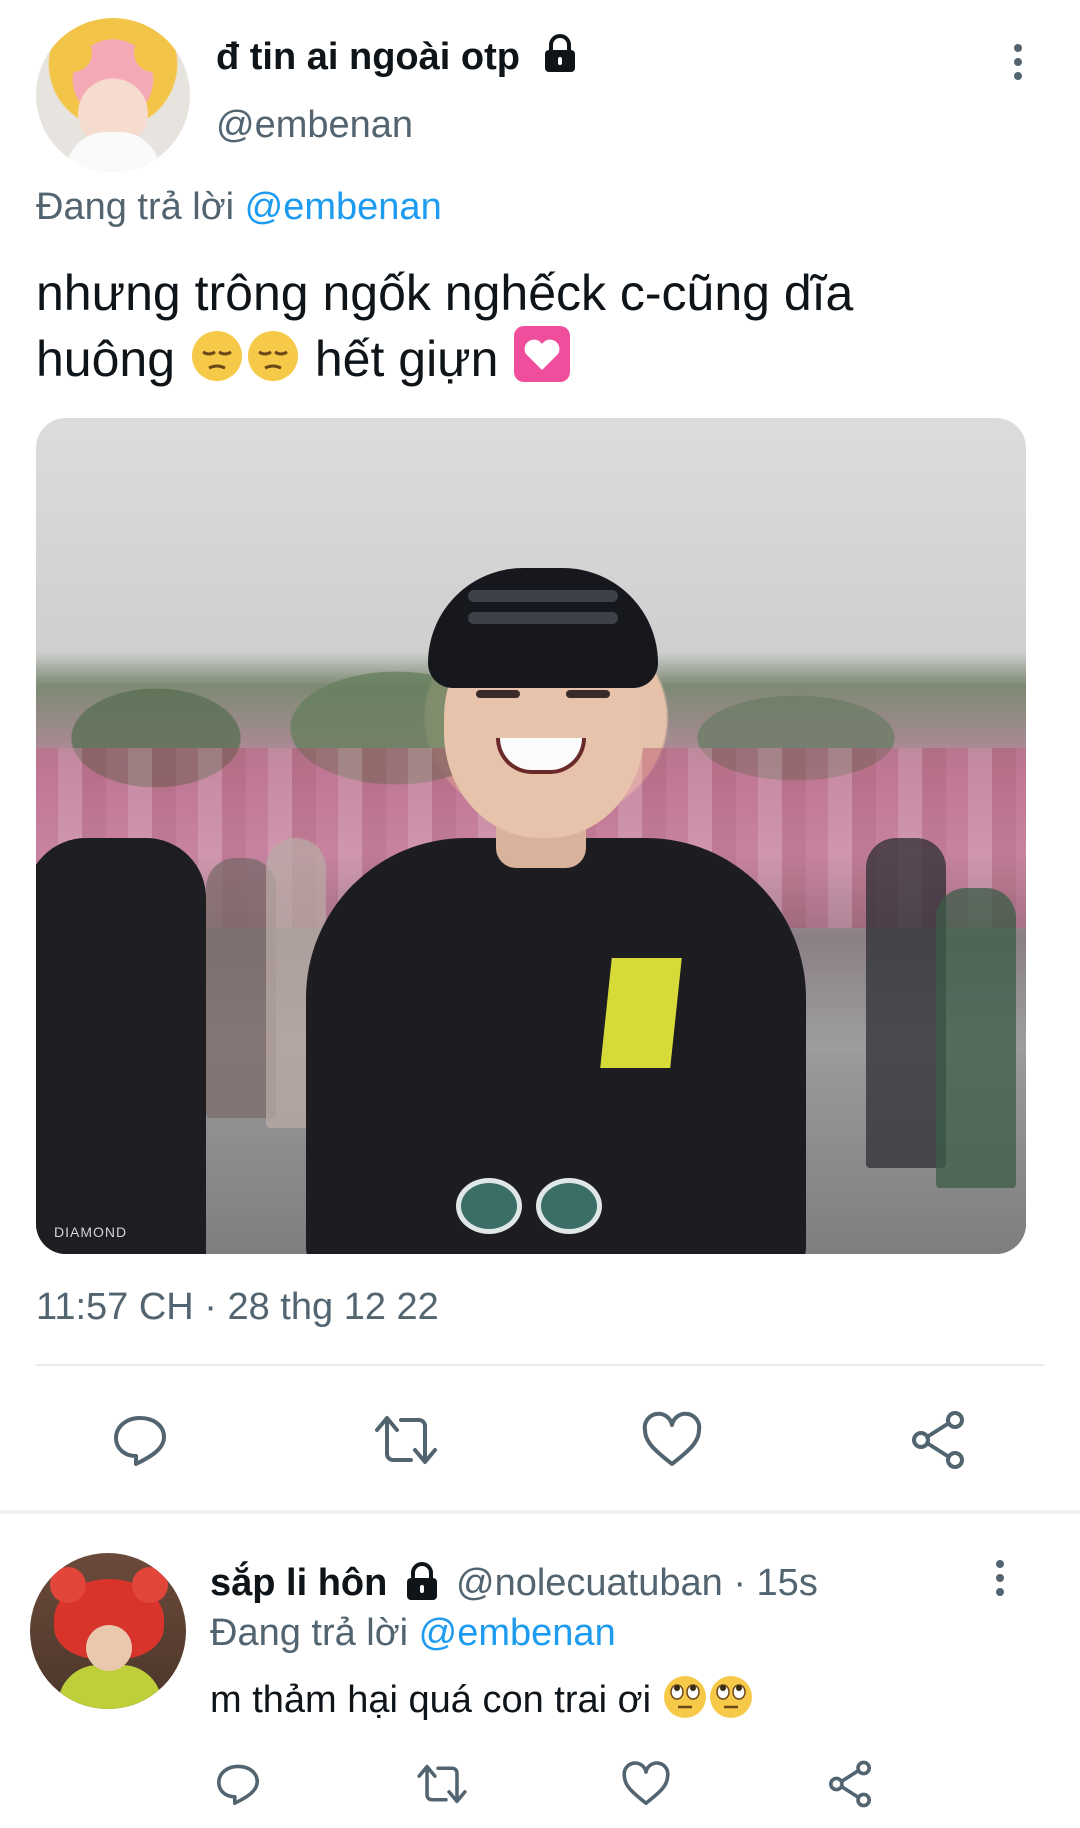  I want to click on reply-display-name: sắp li hôn, so click(298, 1583).